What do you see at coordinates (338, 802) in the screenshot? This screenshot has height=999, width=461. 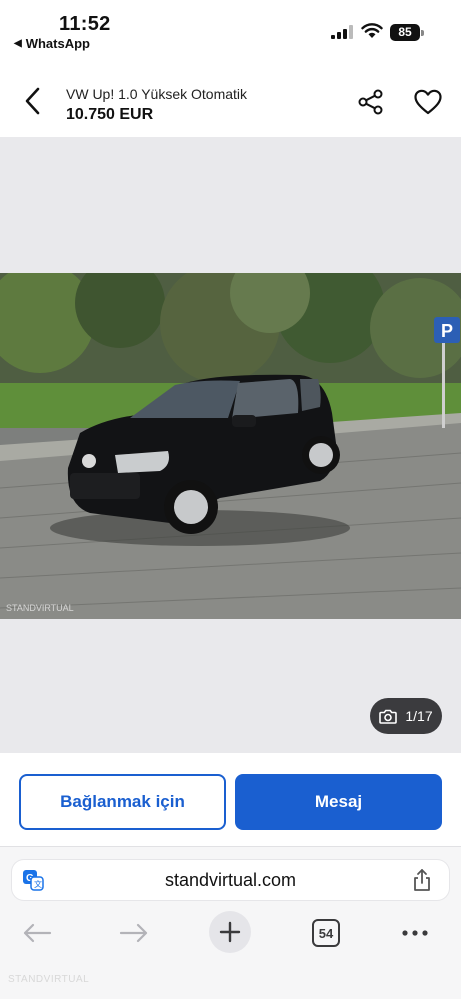 I see `message-button: Mesaj` at bounding box center [338, 802].